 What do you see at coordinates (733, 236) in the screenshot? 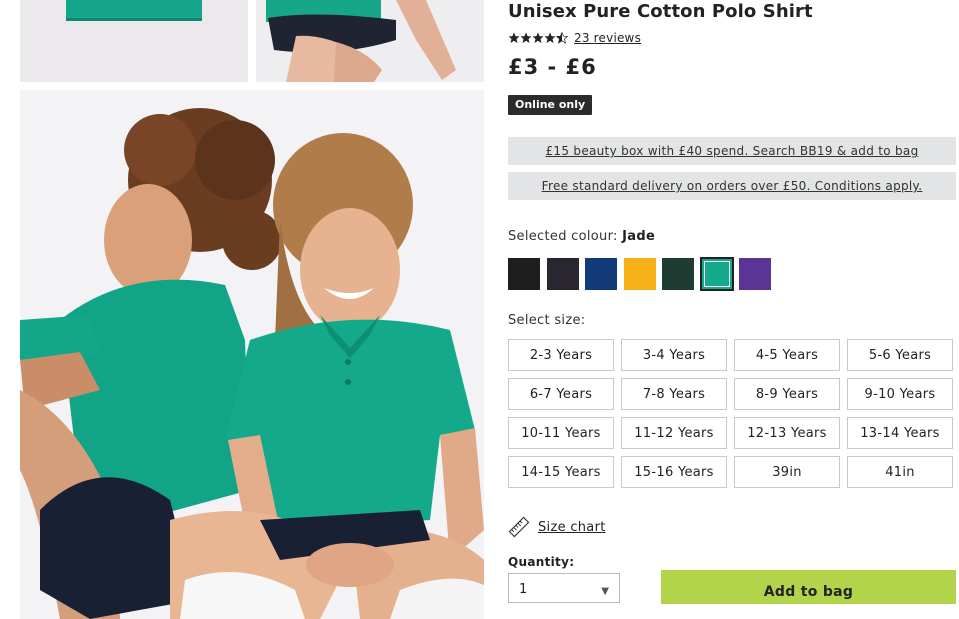
I see `selected-colour-row: Selected colour: Jade` at bounding box center [733, 236].